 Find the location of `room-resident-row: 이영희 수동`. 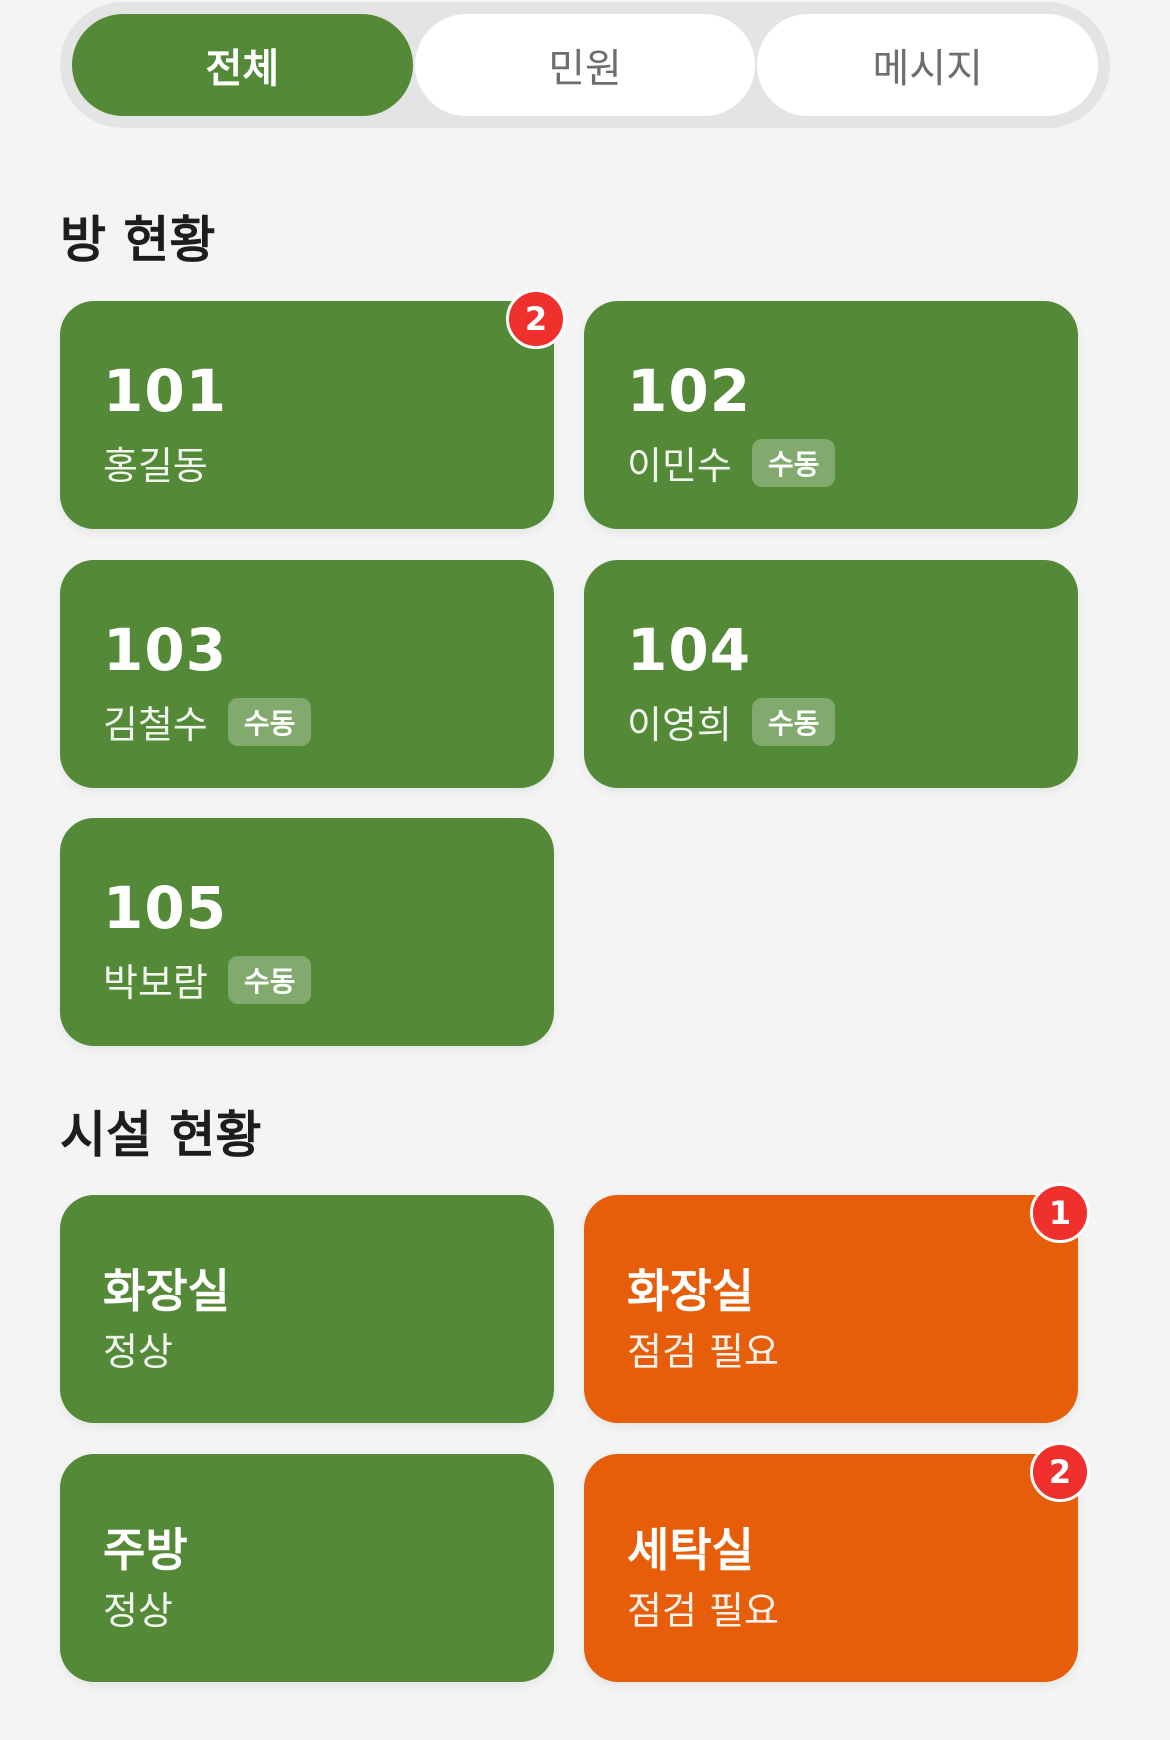

room-resident-row: 이영희 수동 is located at coordinates (731, 721).